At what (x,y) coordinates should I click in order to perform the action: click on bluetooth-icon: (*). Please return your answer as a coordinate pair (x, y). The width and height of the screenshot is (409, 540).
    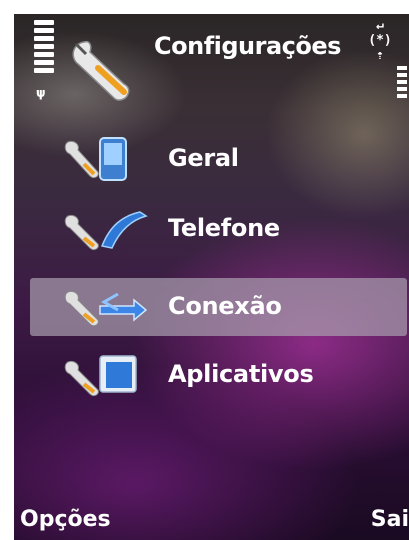
    Looking at the image, I should click on (380, 40).